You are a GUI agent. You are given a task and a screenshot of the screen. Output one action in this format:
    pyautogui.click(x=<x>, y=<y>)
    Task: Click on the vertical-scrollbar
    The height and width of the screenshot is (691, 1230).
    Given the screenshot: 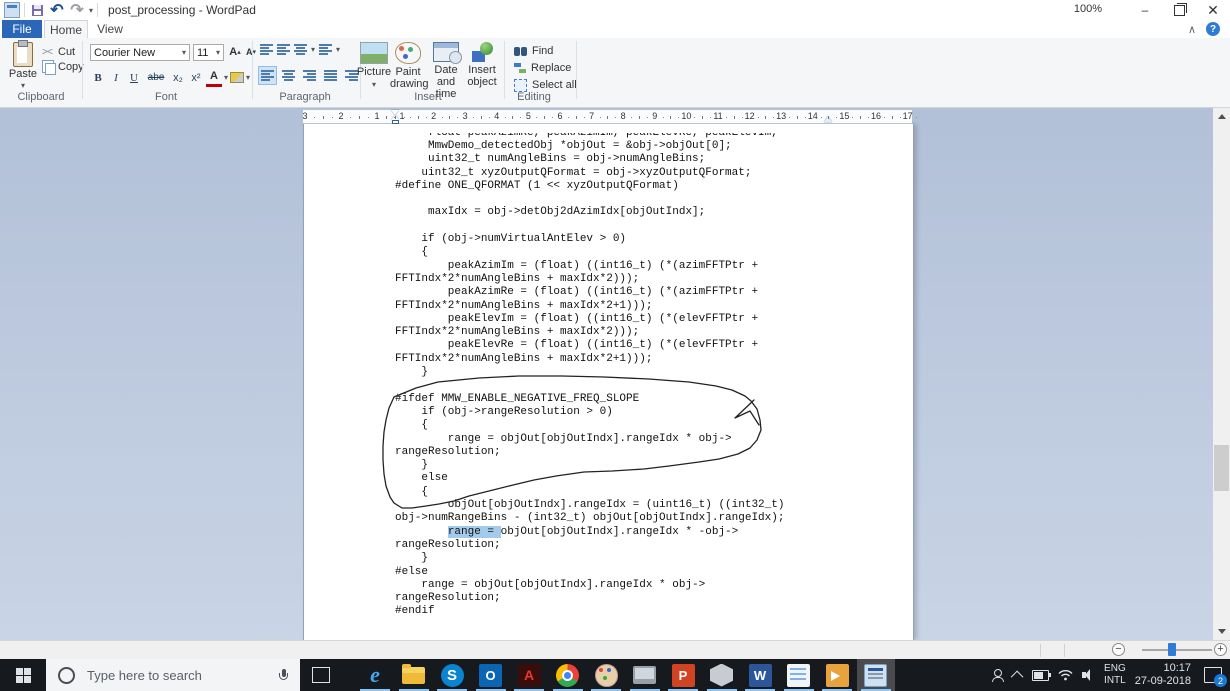 What is the action you would take?
    pyautogui.click(x=1221, y=374)
    